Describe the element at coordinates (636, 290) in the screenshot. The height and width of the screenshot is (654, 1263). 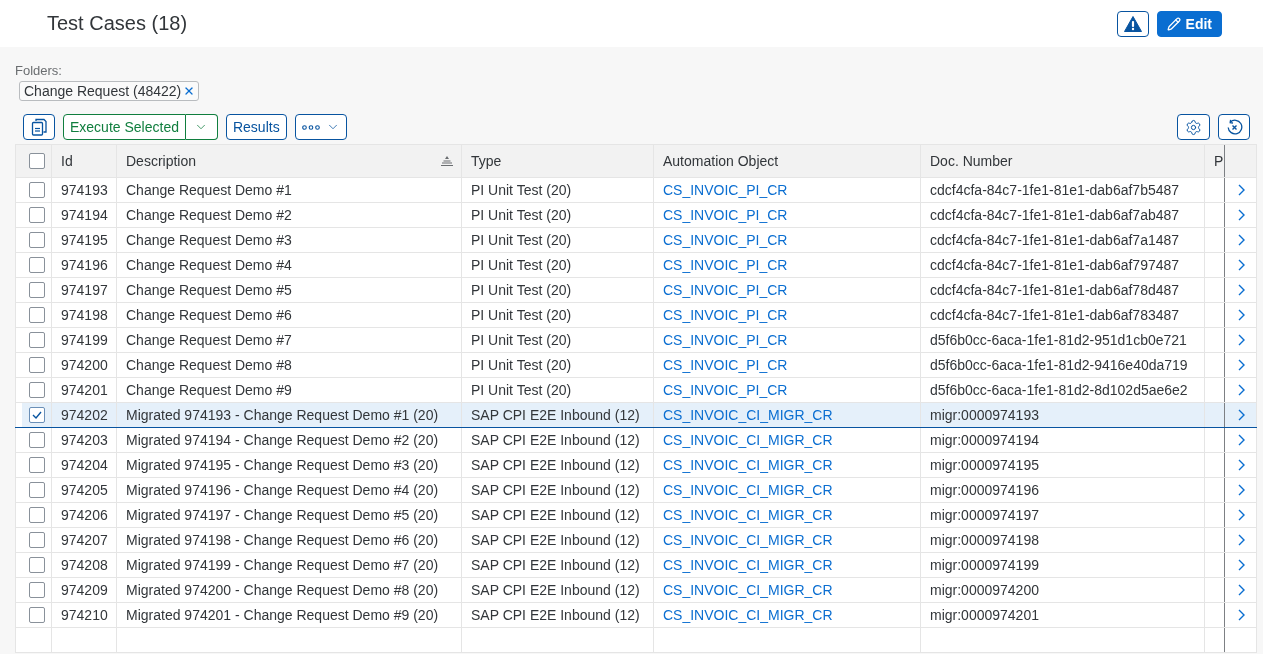
I see `table-row: 974197 Change Request Demo #5 PI Unit Test (20) CS_INVOIC_PI_CR cdcf4cfa-84c7-1fe1-81e1-dab6af78d487` at that location.